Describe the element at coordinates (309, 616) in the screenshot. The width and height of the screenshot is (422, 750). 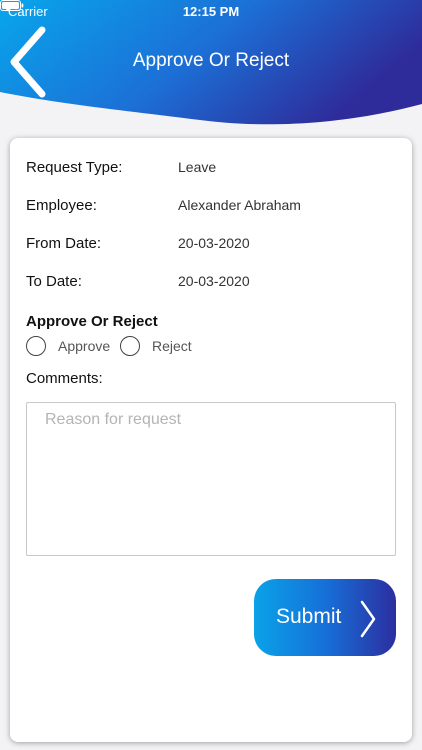
I see `submit-label: Submit` at that location.